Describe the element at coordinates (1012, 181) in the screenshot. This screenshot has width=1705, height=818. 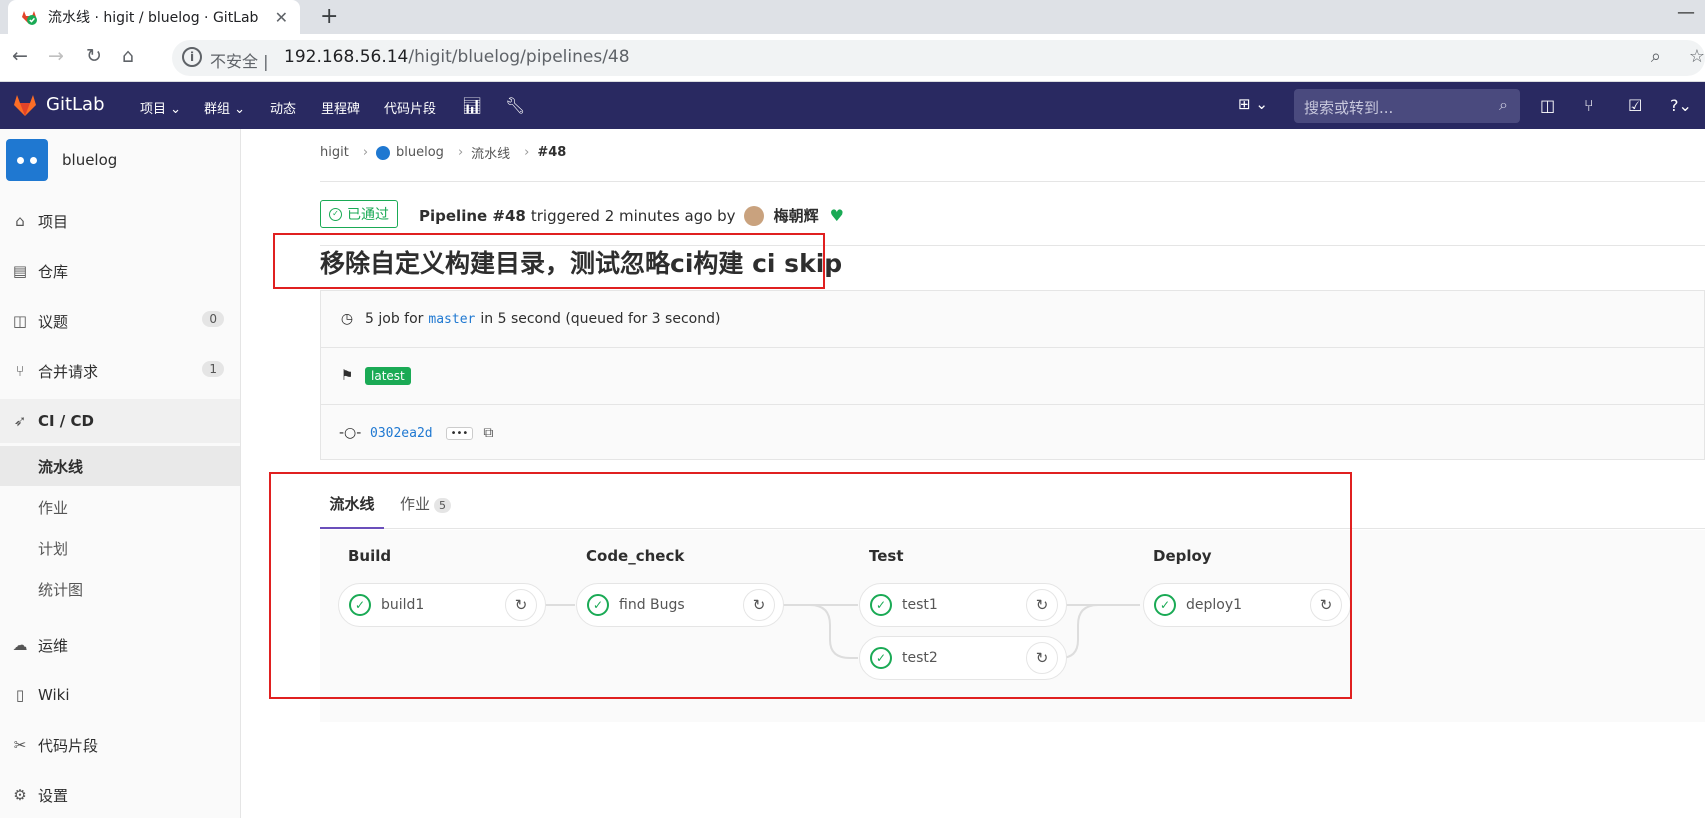
I see `divider` at that location.